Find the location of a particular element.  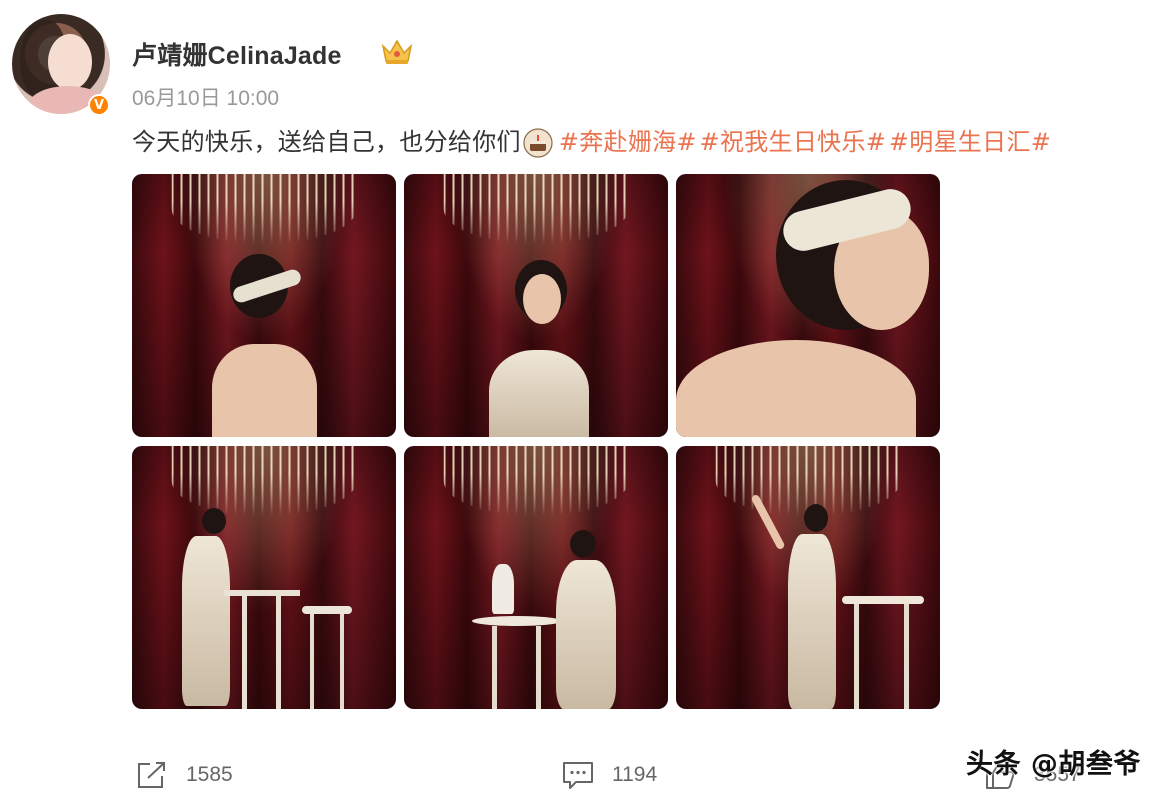

hashtag-link: #明星生日汇# is located at coordinates (970, 142).